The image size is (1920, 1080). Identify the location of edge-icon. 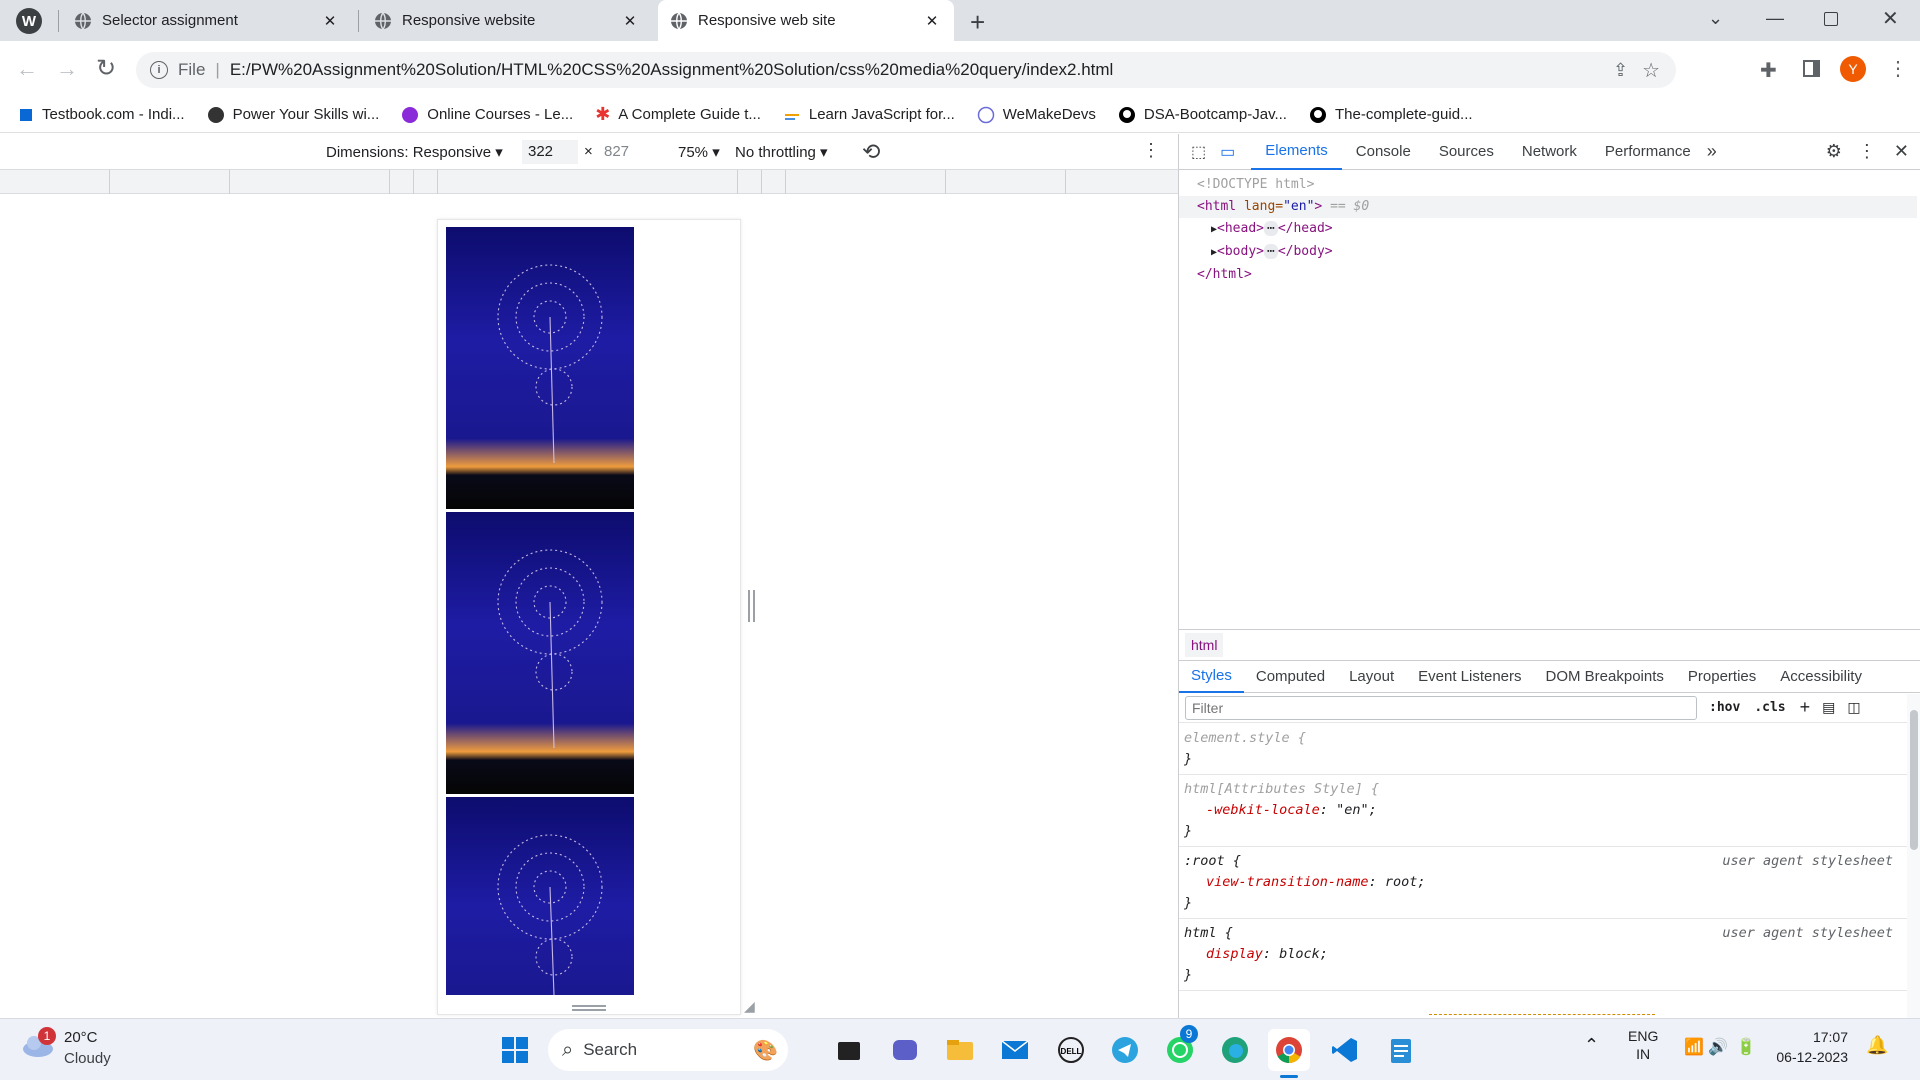
(1235, 1050).